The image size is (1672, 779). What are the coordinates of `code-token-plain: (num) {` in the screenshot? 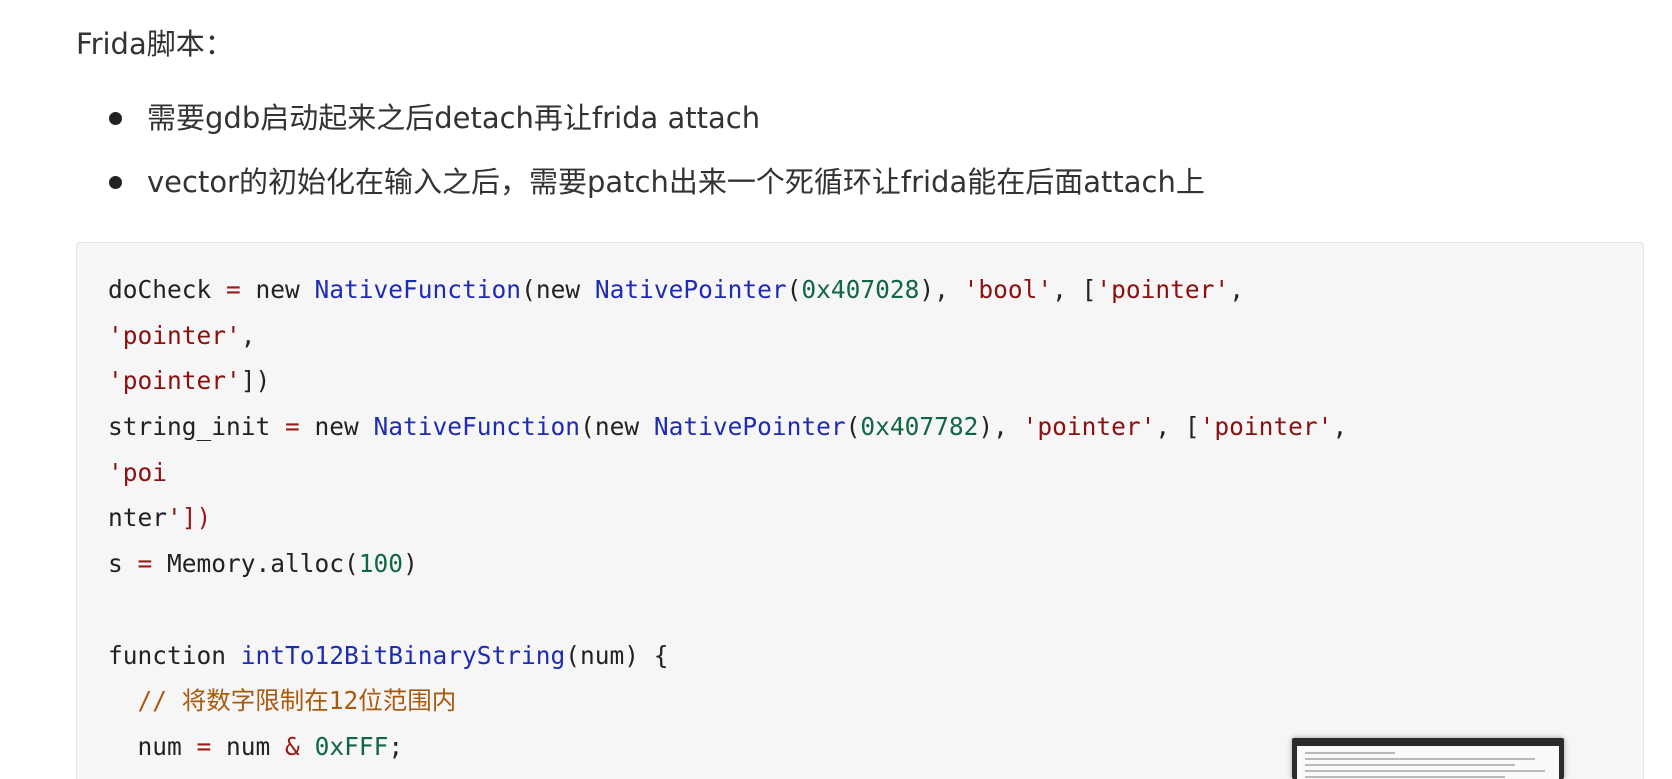 It's located at (617, 655).